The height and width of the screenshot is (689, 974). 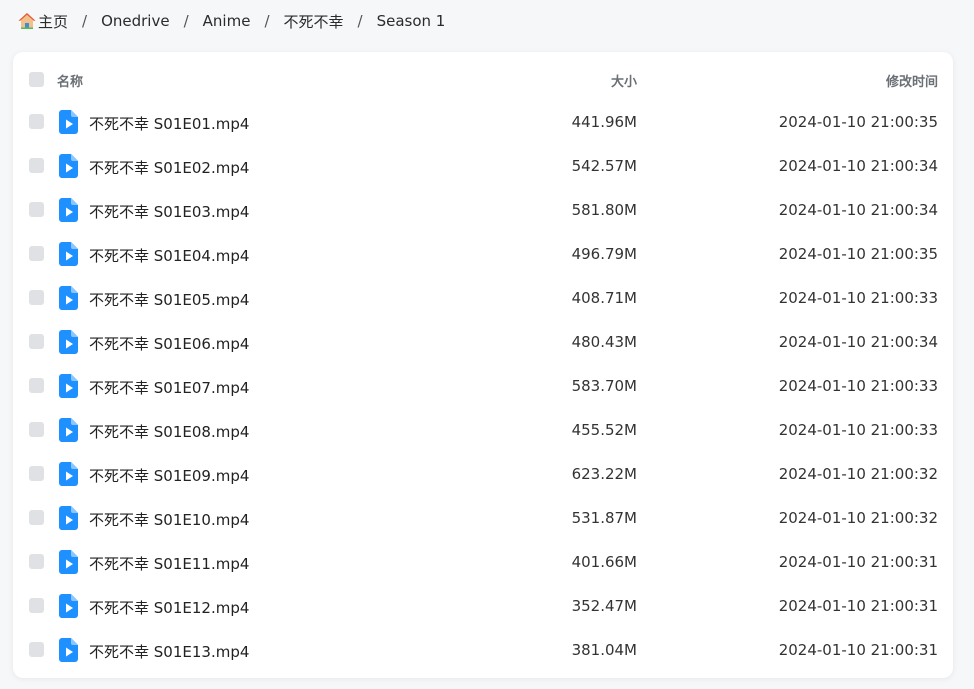 I want to click on column-header-size: 大小, so click(x=624, y=80).